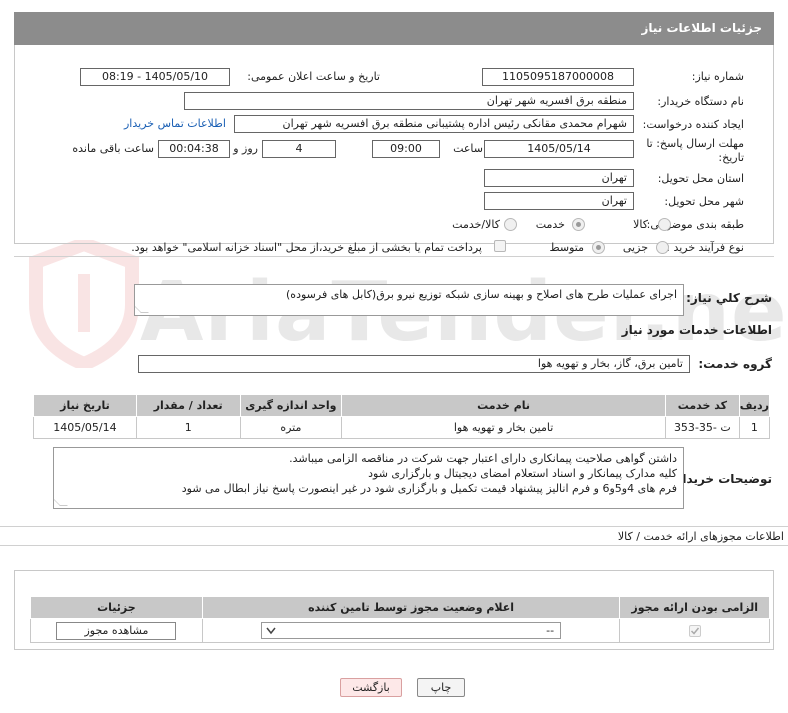 Image resolution: width=788 pixels, height=713 pixels. Describe the element at coordinates (705, 247) in the screenshot. I see `purchase-type-label: نوع فرآیند خرید :` at that location.